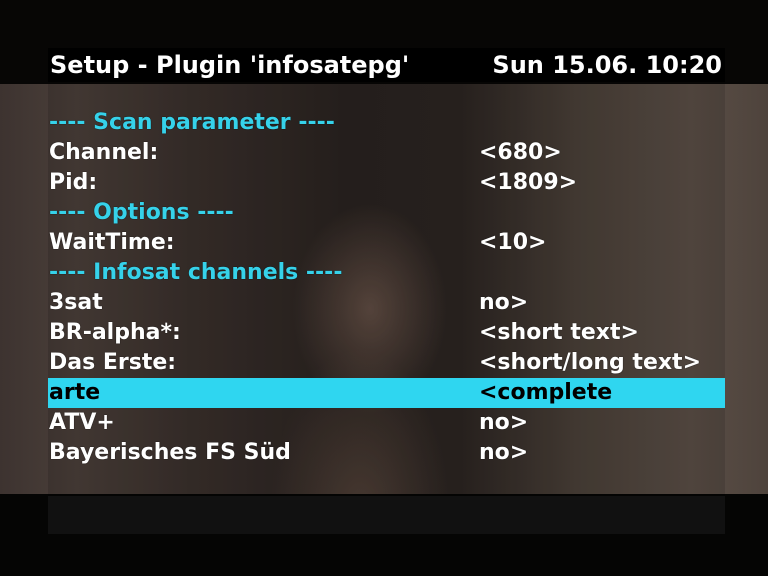 The width and height of the screenshot is (768, 576). What do you see at coordinates (386, 183) in the screenshot?
I see `menu-item-pid: Pid: <1809>` at bounding box center [386, 183].